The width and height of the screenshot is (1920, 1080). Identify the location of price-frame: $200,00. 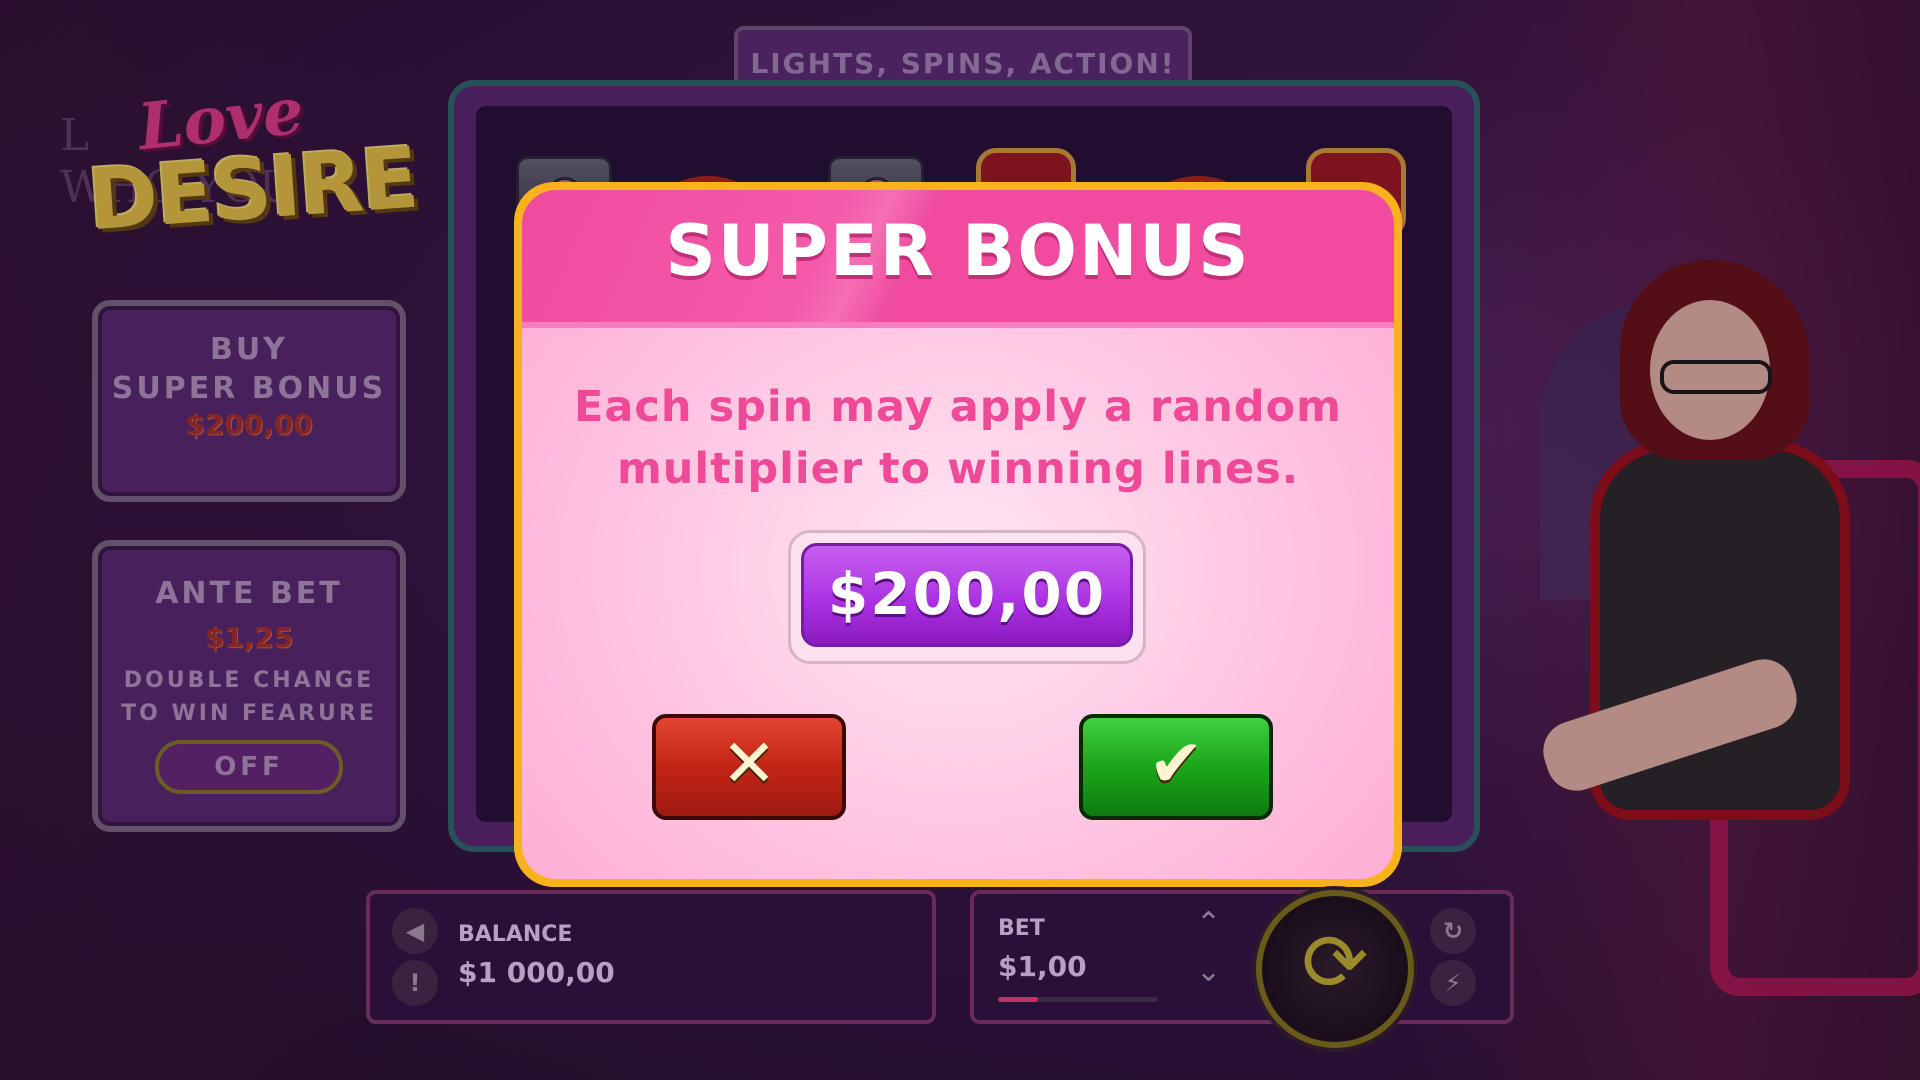
(967, 597).